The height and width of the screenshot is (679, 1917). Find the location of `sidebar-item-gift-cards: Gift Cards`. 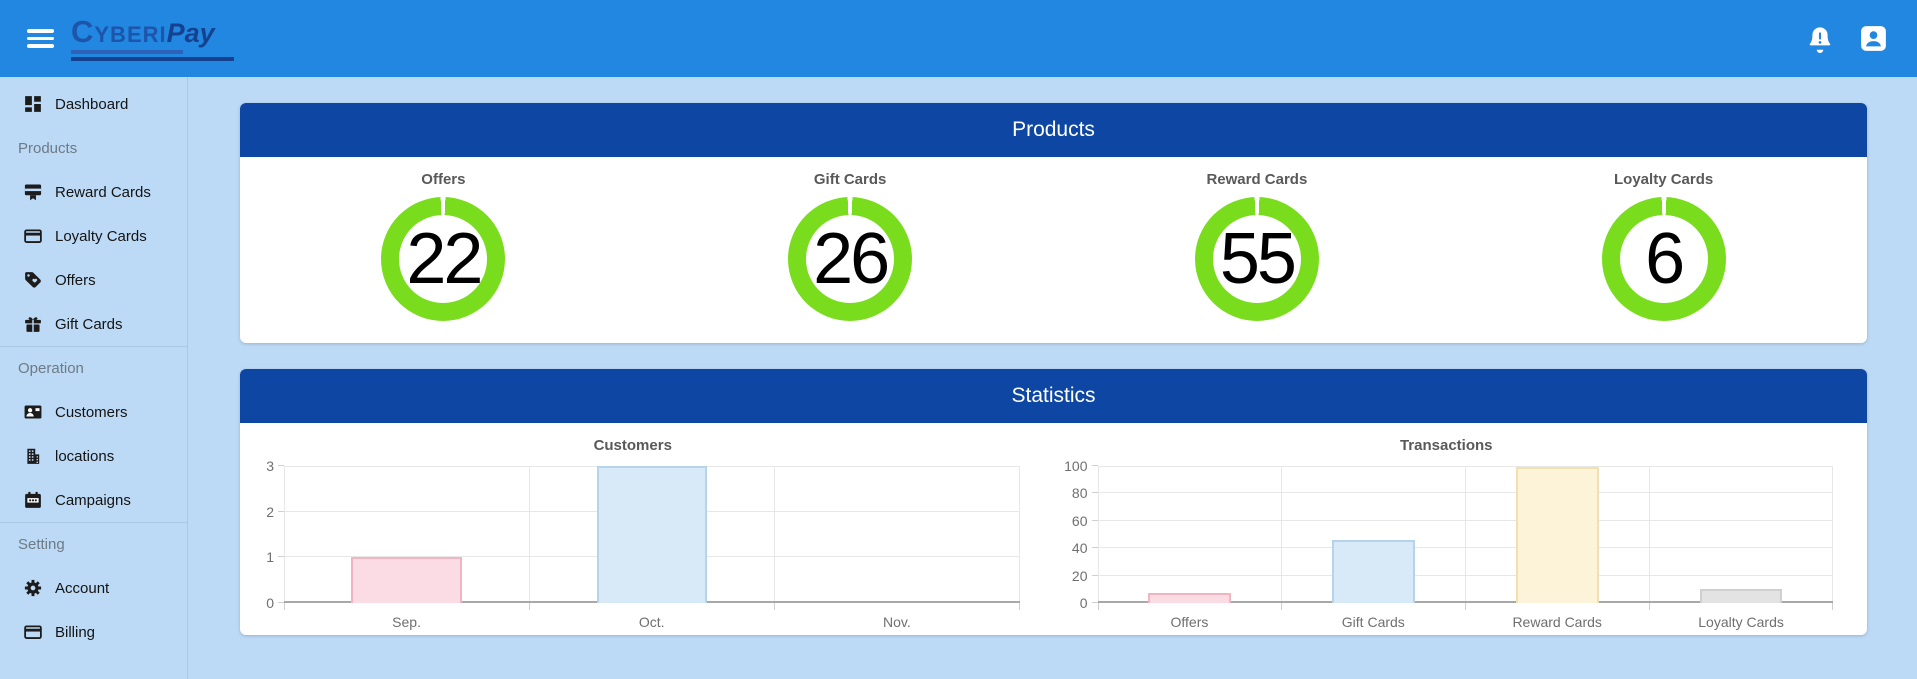

sidebar-item-gift-cards: Gift Cards is located at coordinates (93, 324).